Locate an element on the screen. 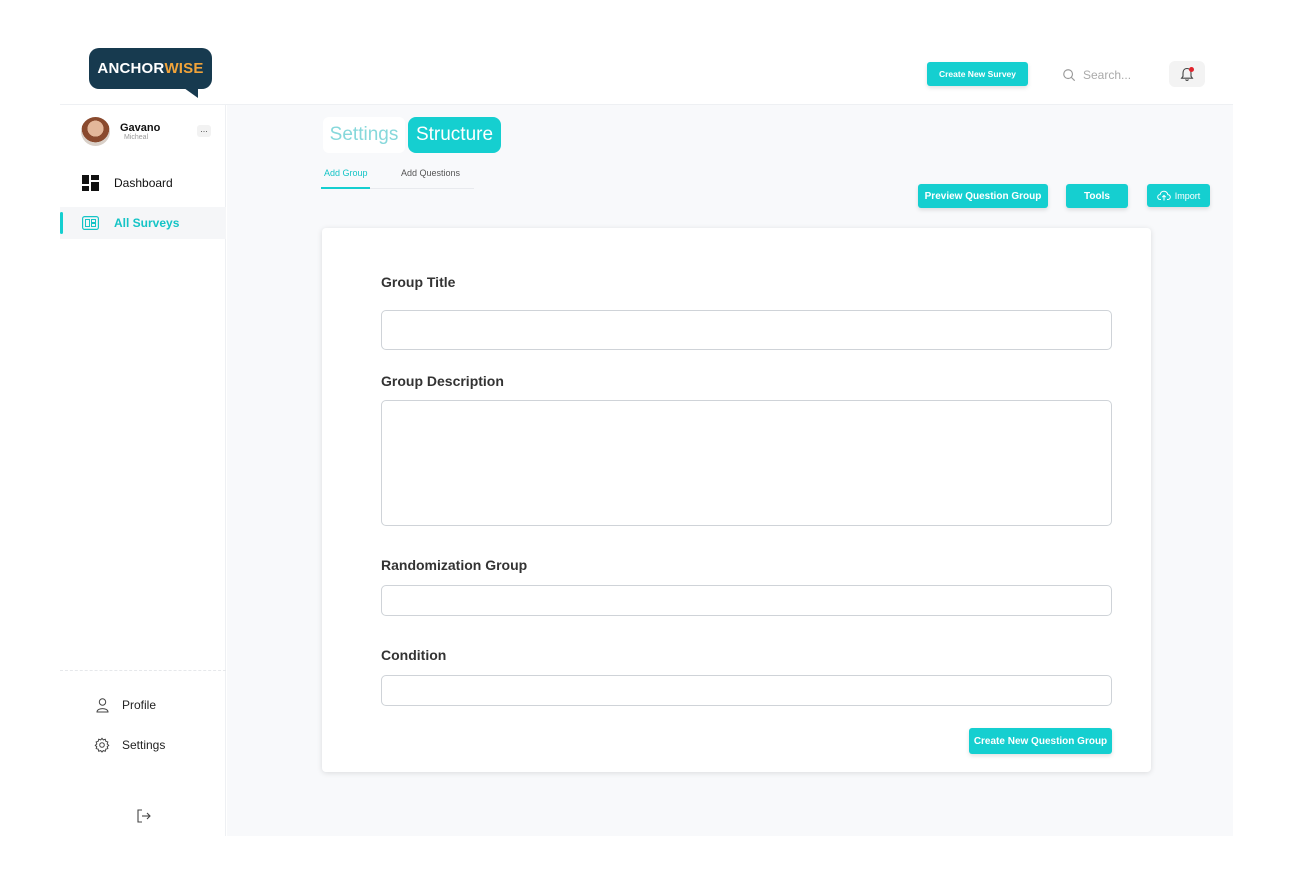  gear-icon is located at coordinates (102, 745).